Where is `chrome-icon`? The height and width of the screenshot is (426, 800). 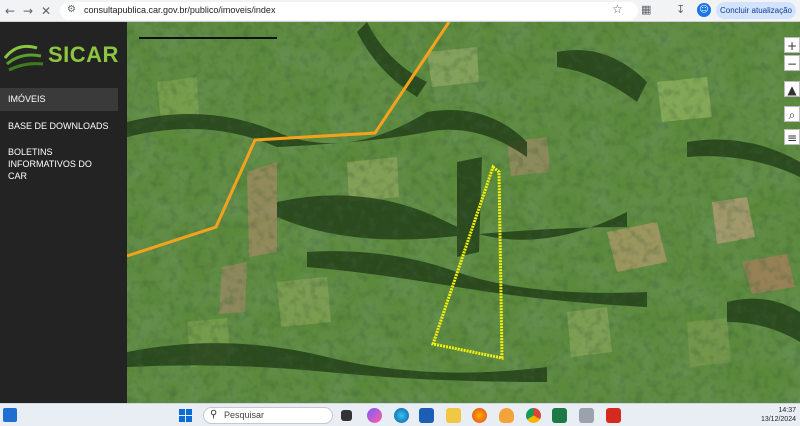 chrome-icon is located at coordinates (533, 415).